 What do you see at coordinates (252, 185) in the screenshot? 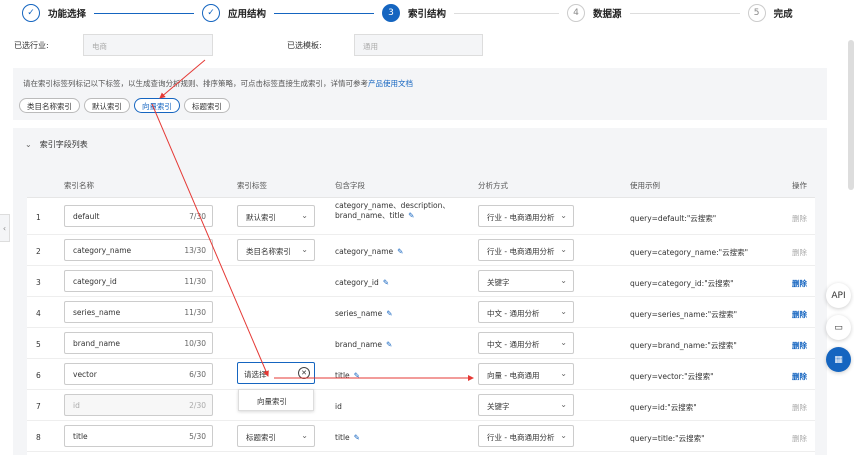
I see `col-tag: 索引标签` at bounding box center [252, 185].